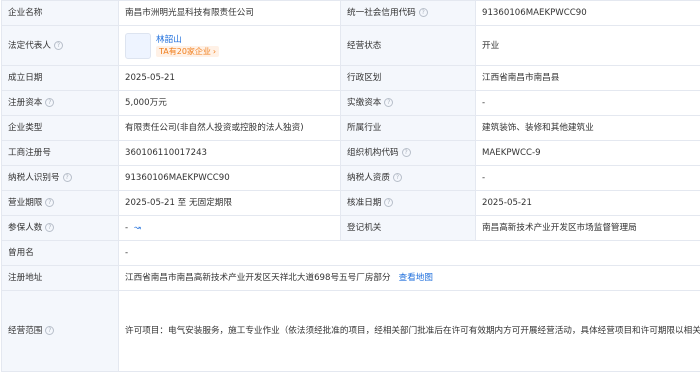 This screenshot has height=384, width=700. I want to click on value-company-name: 南昌市洲明光显科技有限责任公司, so click(229, 13).